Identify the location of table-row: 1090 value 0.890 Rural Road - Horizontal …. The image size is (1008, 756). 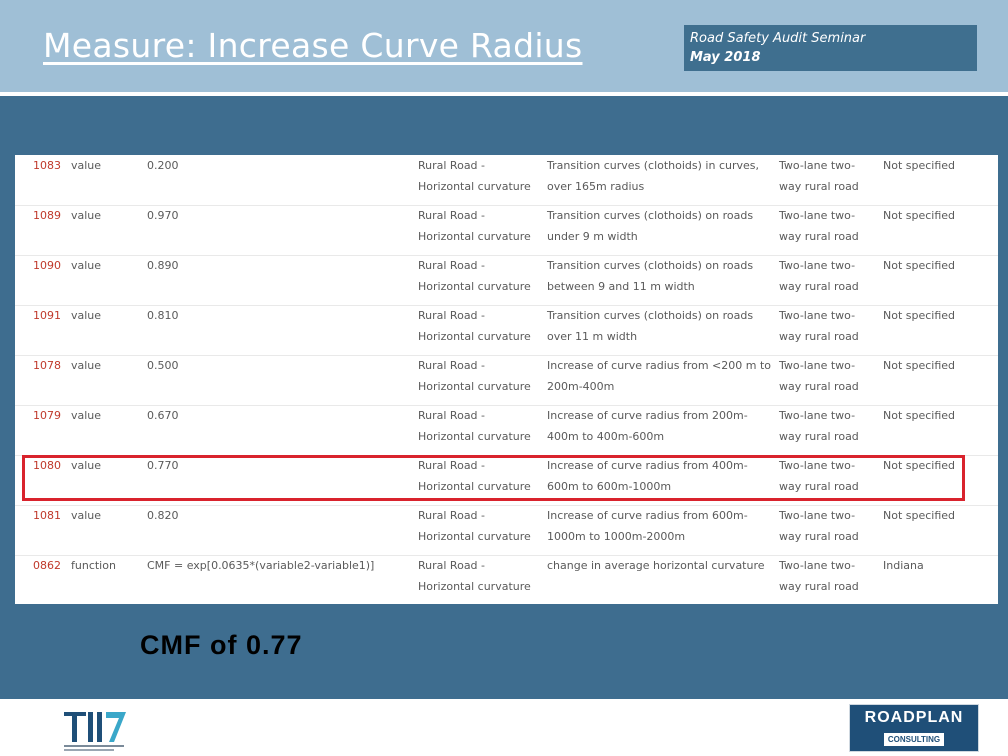
(506, 280).